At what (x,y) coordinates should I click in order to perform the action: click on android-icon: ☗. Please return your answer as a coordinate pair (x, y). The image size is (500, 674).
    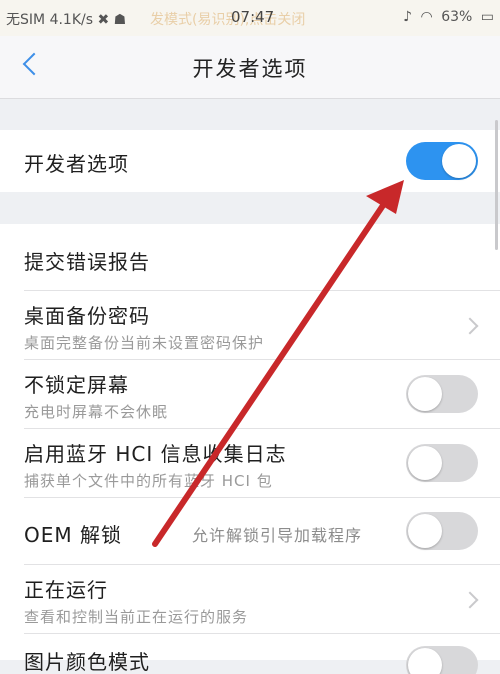
    Looking at the image, I should click on (120, 20).